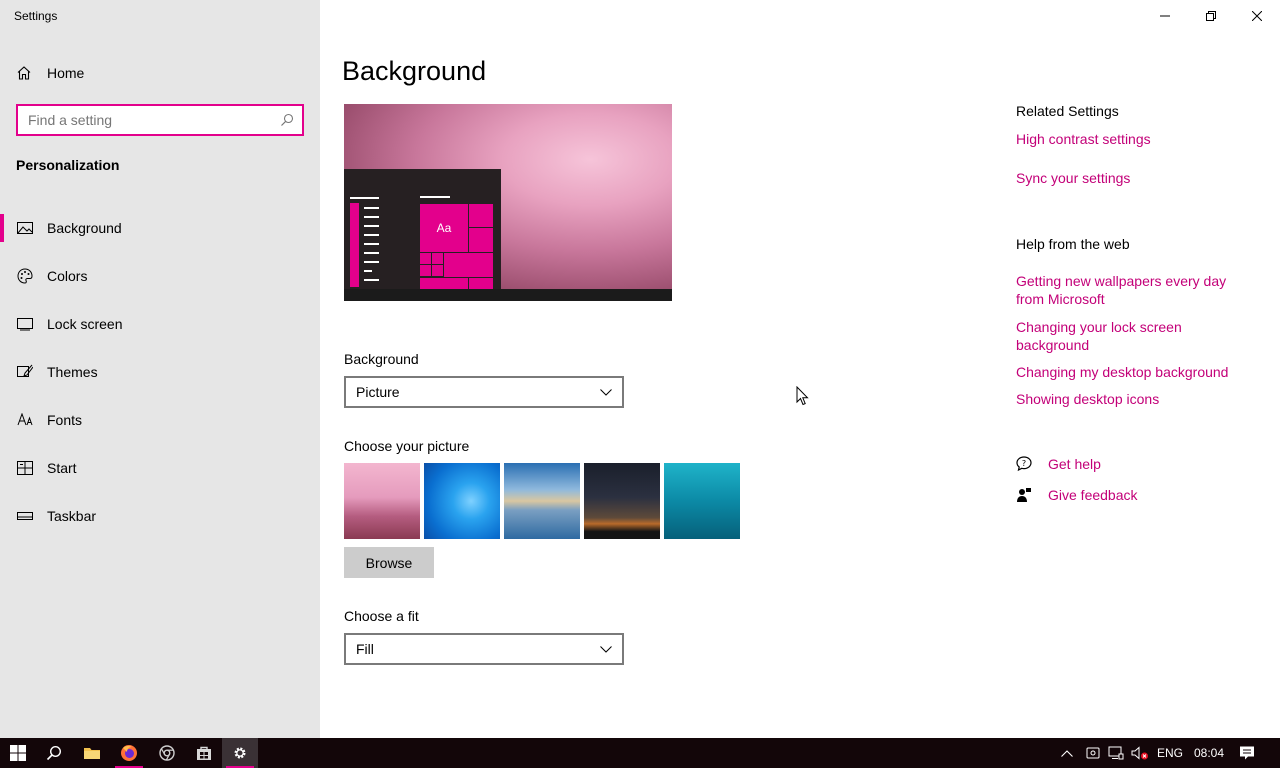  I want to click on sidebar-item-label: Fonts, so click(65, 420).